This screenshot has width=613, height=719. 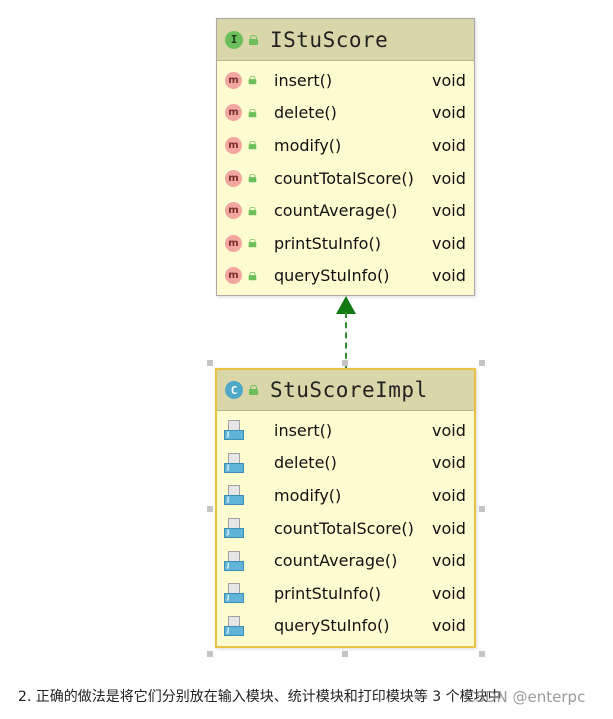 I want to click on interface-header: I IStuScore, so click(x=345, y=40).